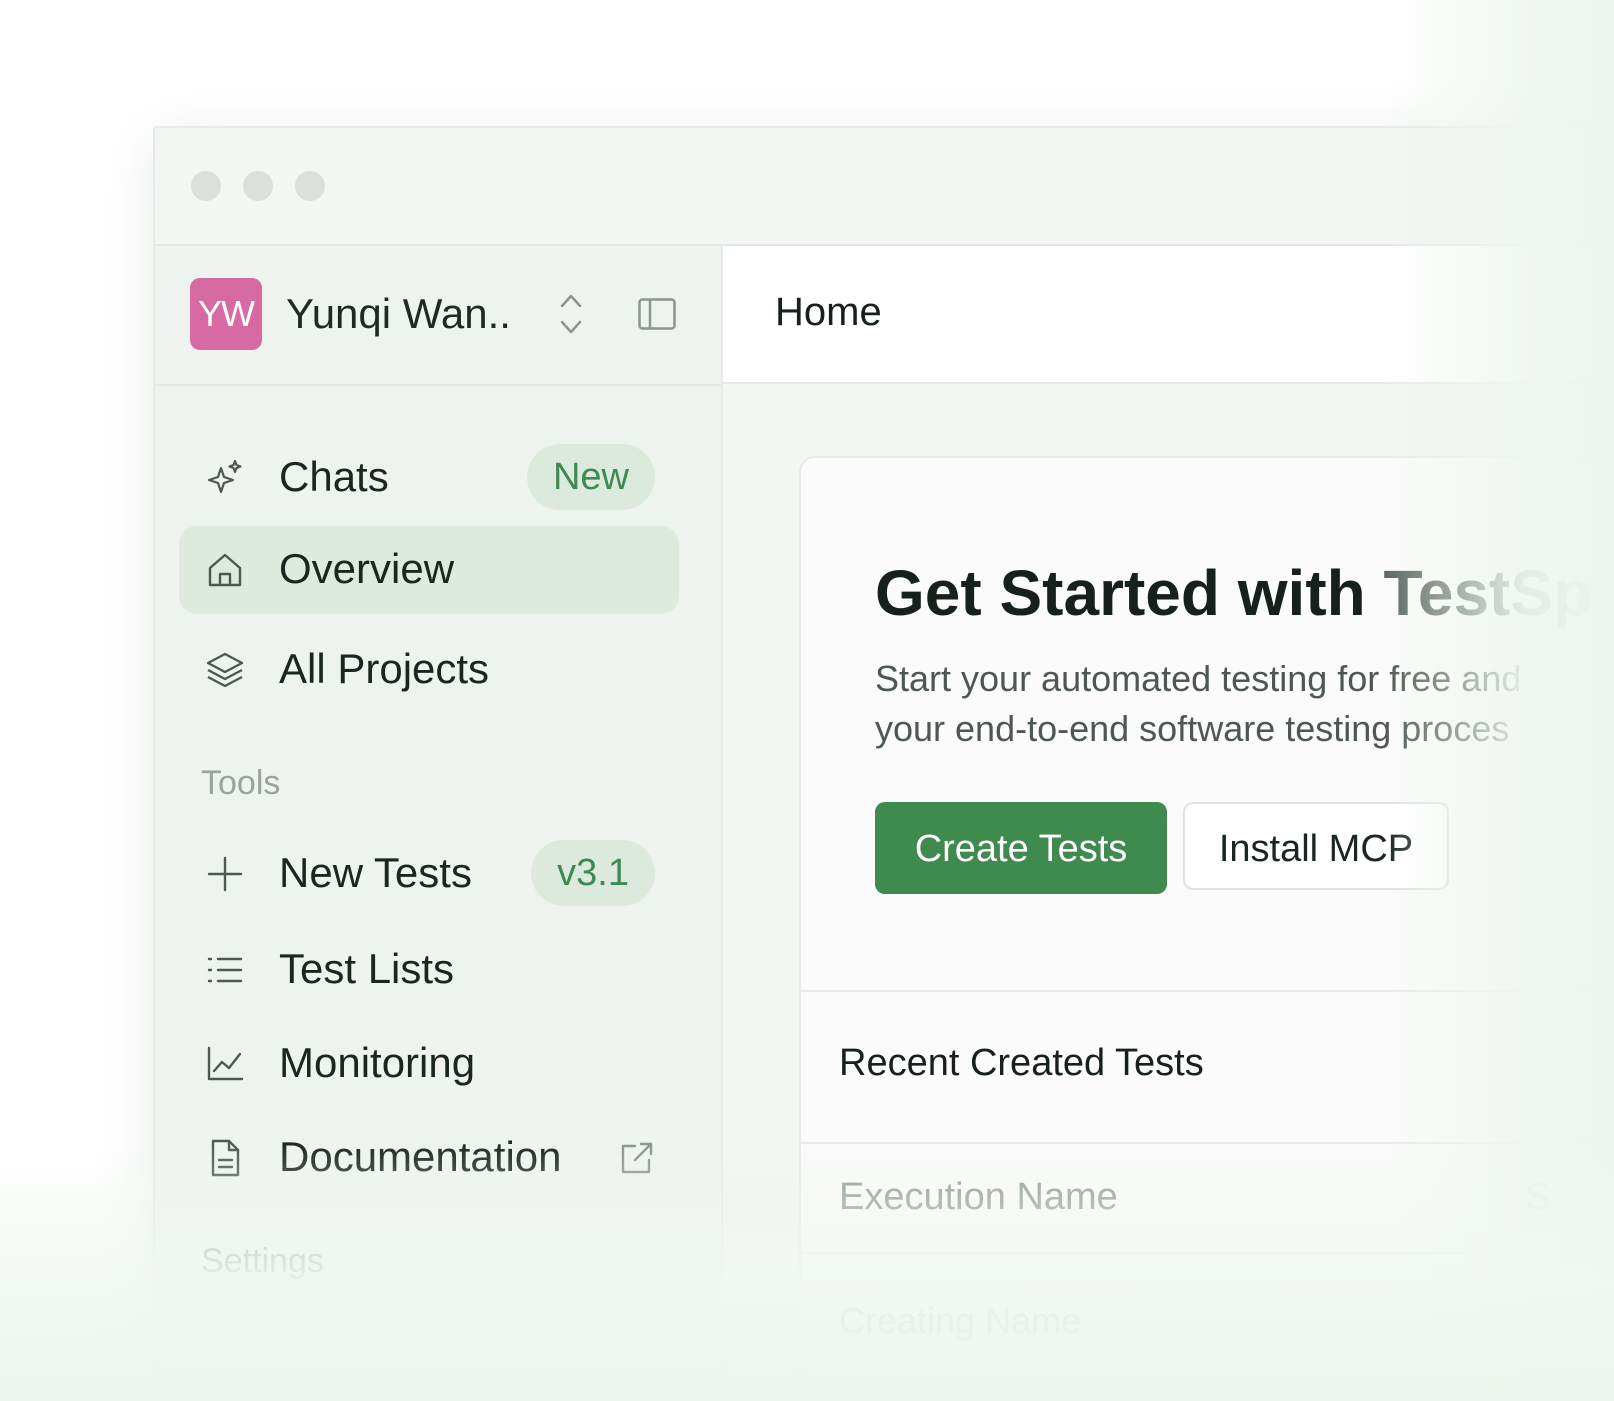 The height and width of the screenshot is (1401, 1614). What do you see at coordinates (225, 670) in the screenshot?
I see `layers-icon` at bounding box center [225, 670].